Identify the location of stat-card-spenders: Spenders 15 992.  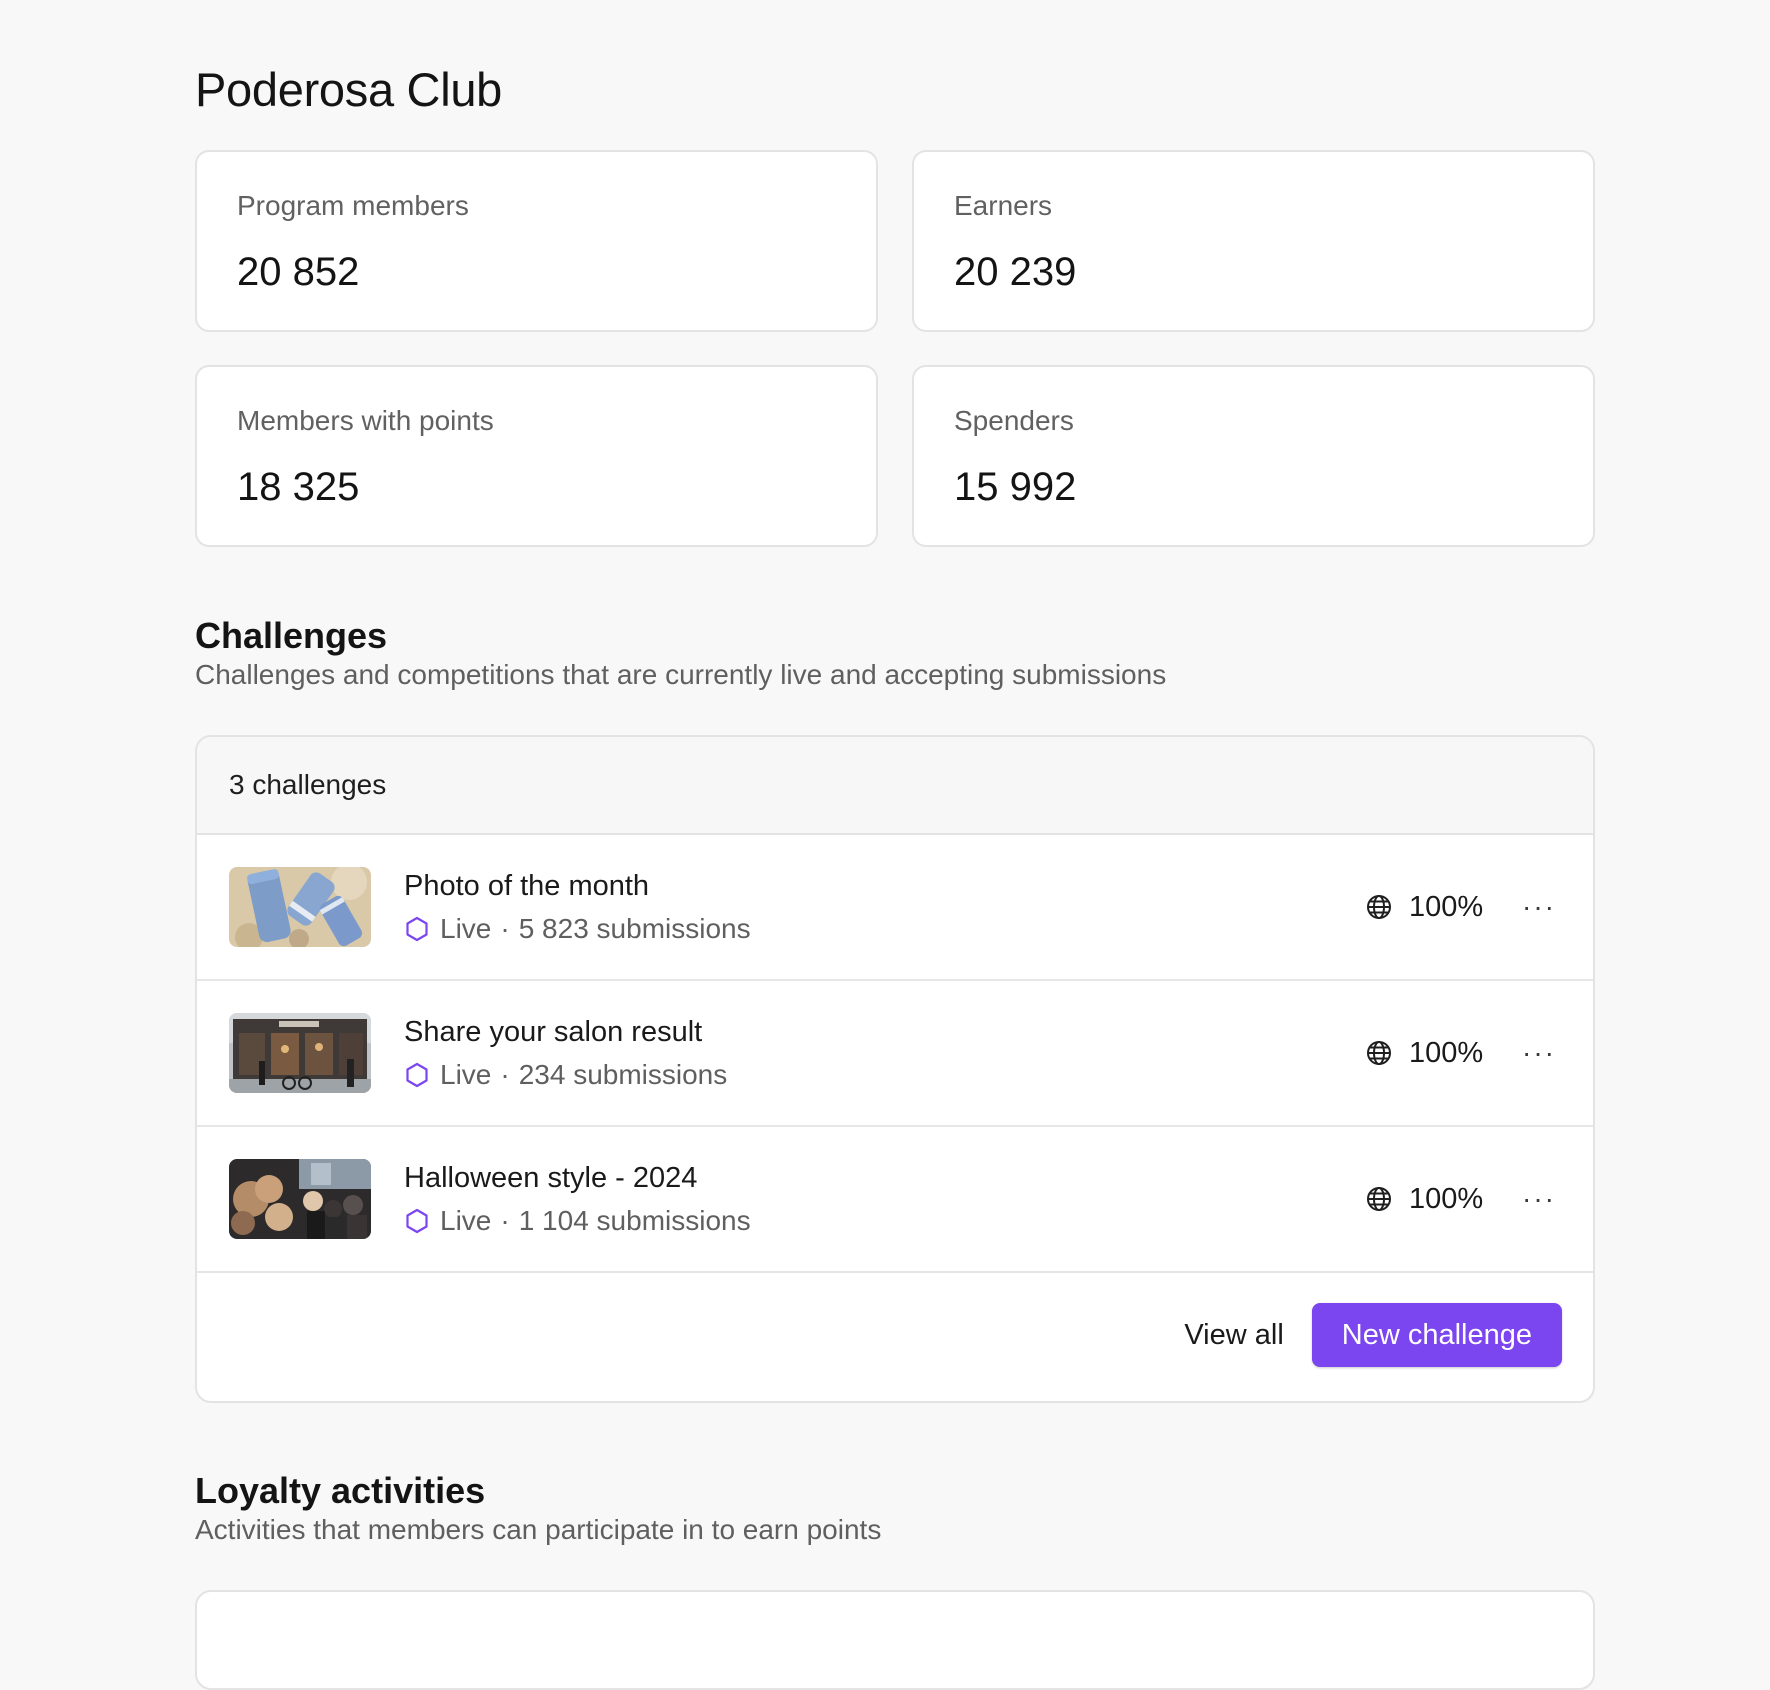
(1253, 456).